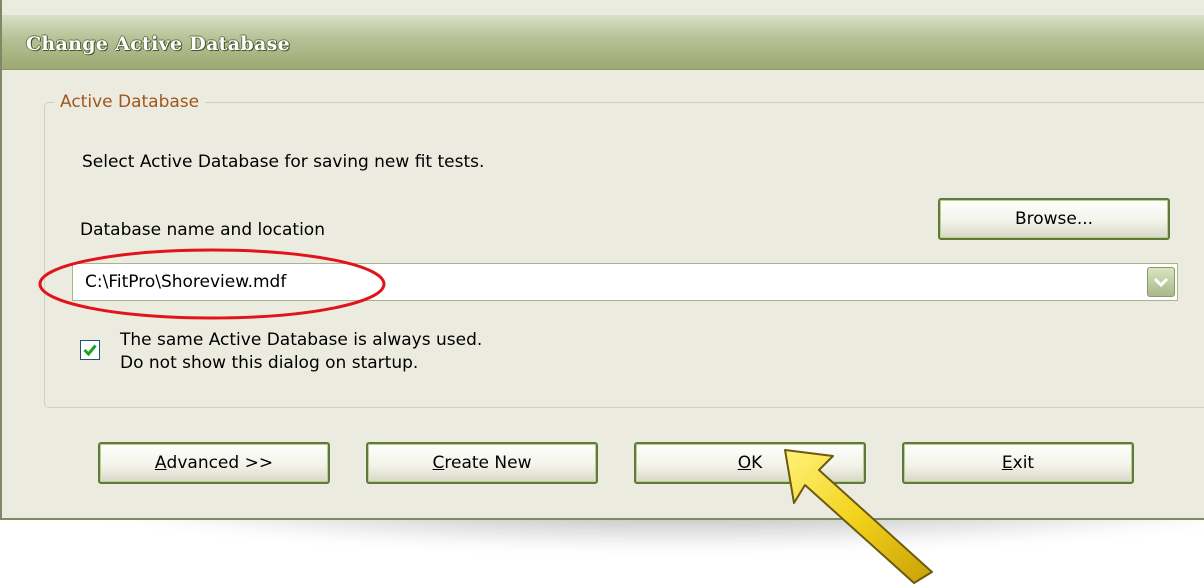  Describe the element at coordinates (1007, 463) in the screenshot. I see `exit-mnemonic: E` at that location.